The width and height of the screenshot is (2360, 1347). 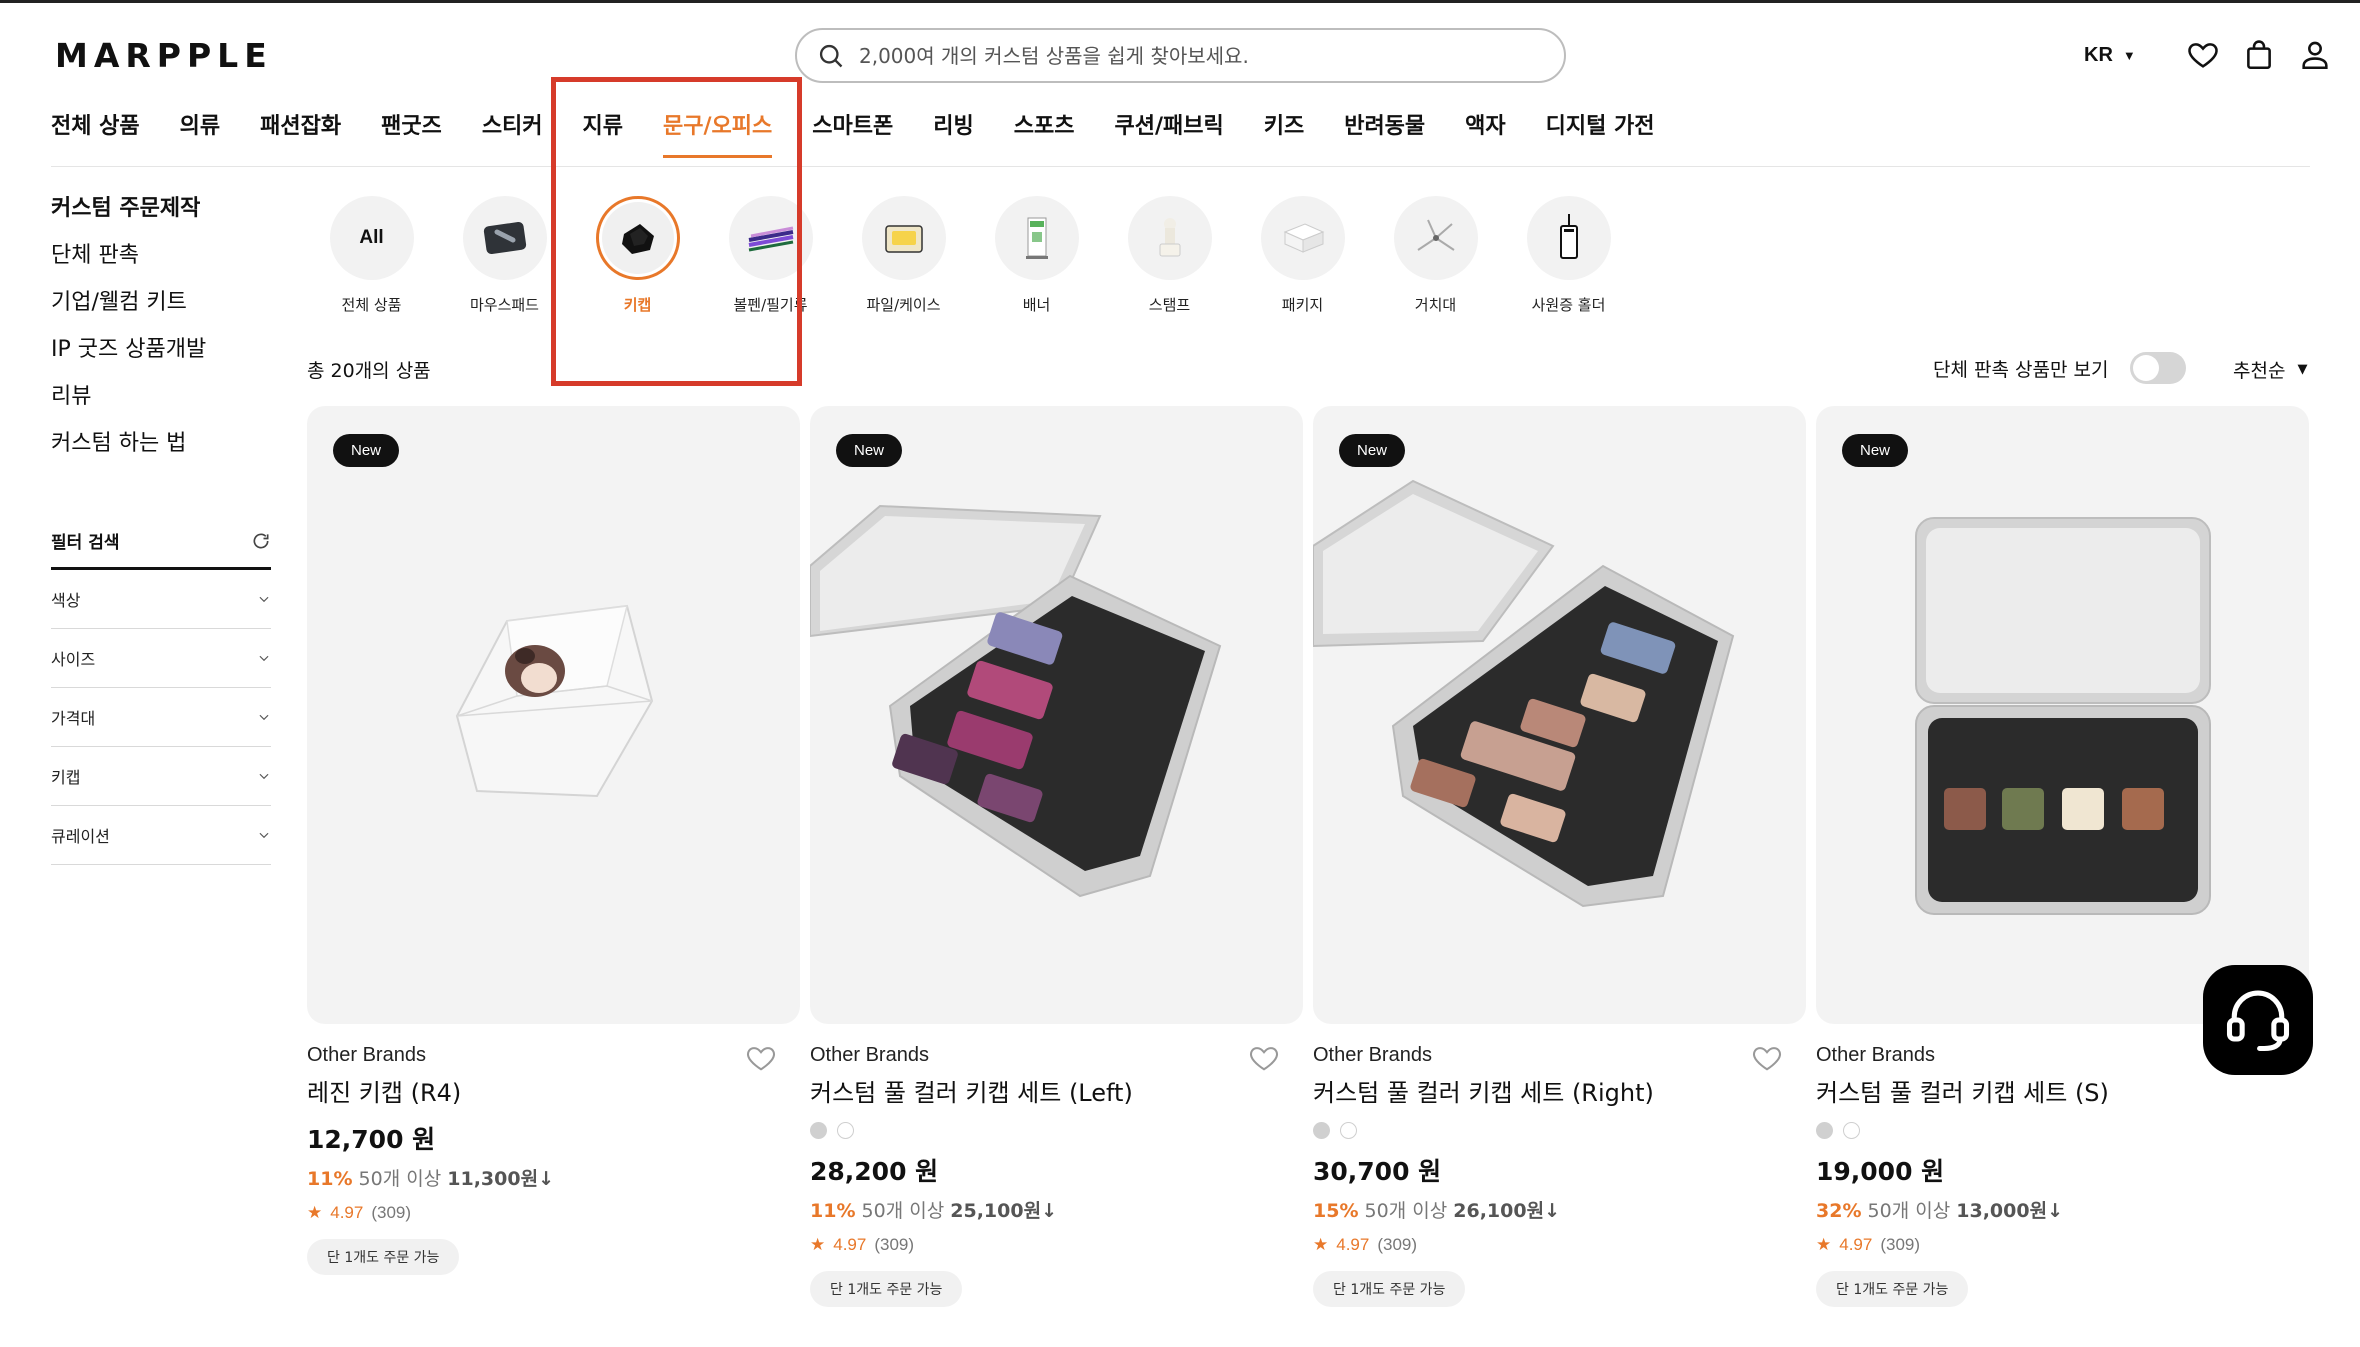 I want to click on nav-item-sticker: 스티커, so click(x=512, y=133).